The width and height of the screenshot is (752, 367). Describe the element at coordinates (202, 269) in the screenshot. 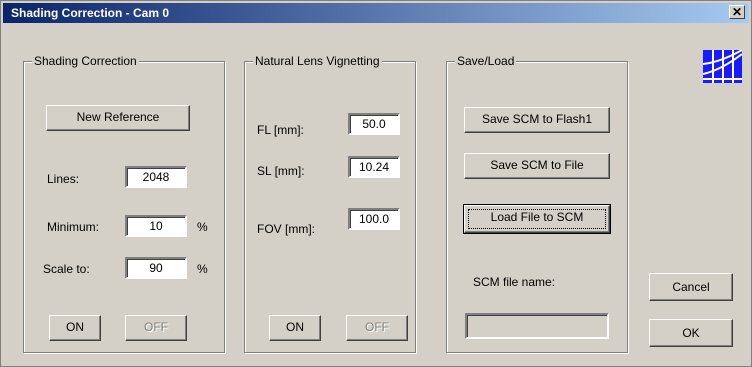

I see `scale-unit: %` at that location.